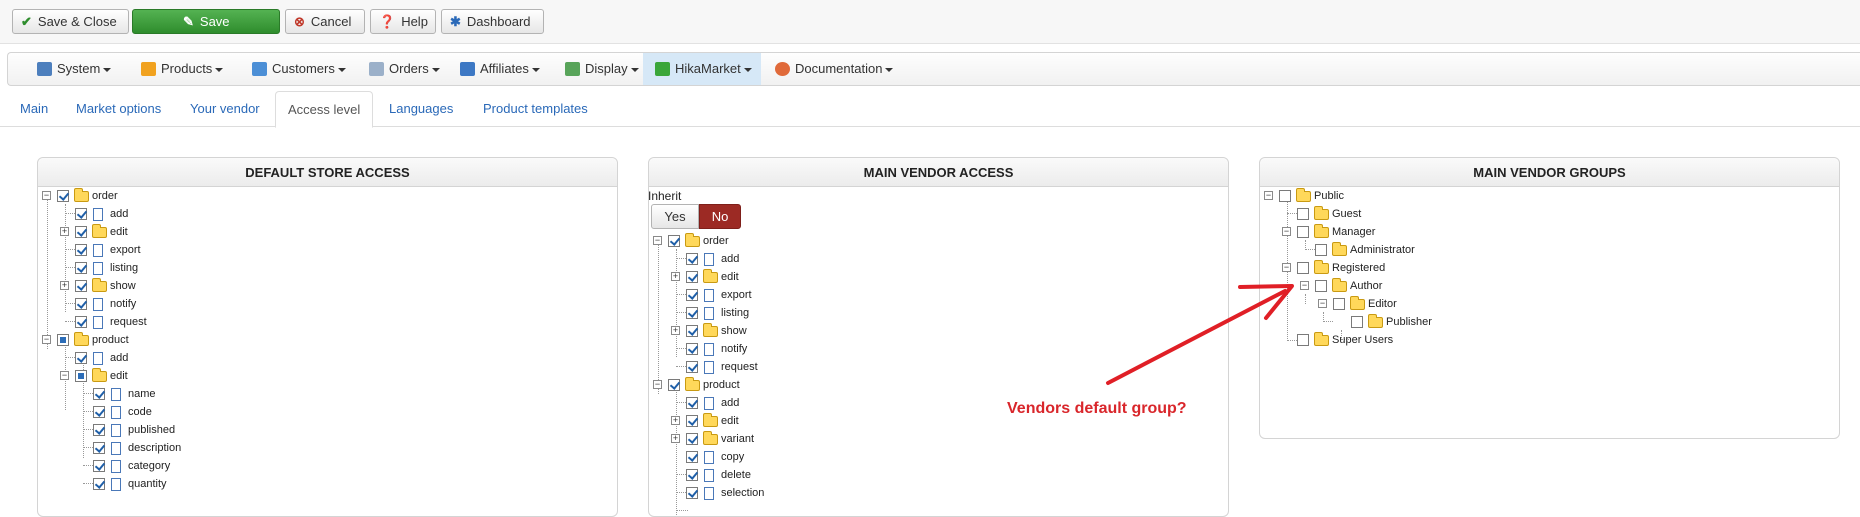  What do you see at coordinates (1097, 408) in the screenshot?
I see `annotation-text: Vendors default group?` at bounding box center [1097, 408].